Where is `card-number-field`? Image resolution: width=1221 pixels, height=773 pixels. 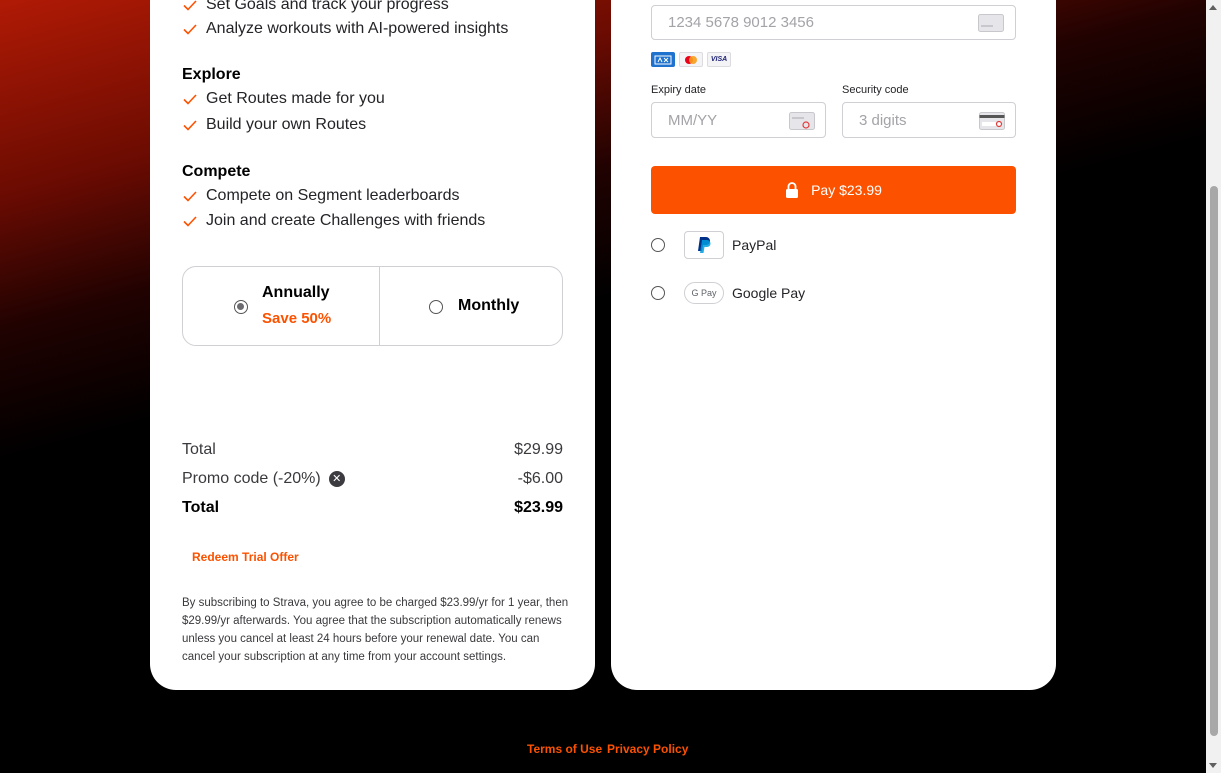 card-number-field is located at coordinates (833, 22).